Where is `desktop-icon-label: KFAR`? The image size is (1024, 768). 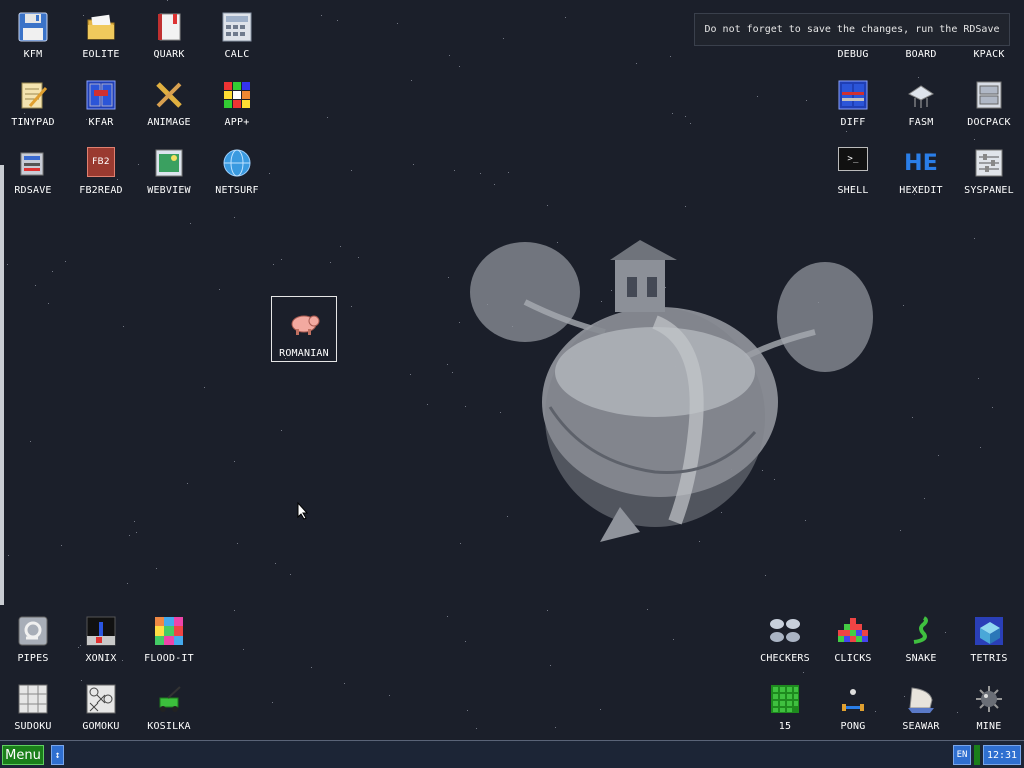 desktop-icon-label: KFAR is located at coordinates (101, 122).